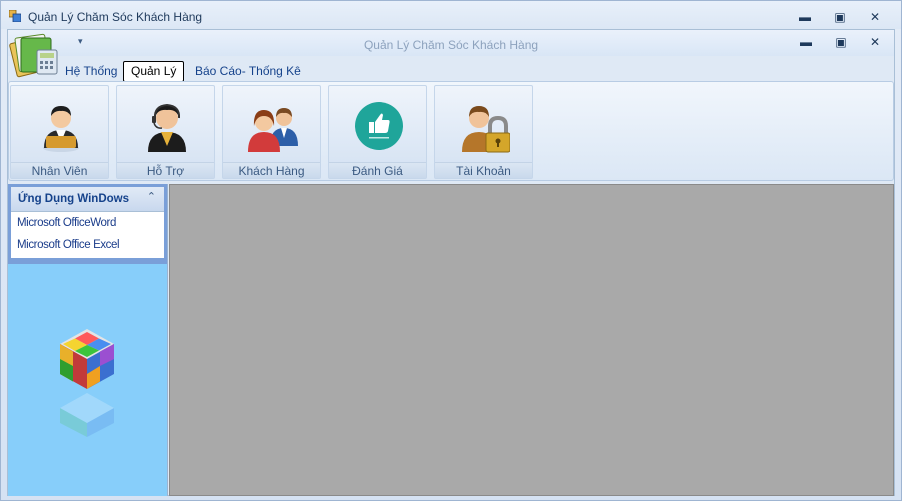  I want to click on nav-group-header: Ứng Dụng WinDows ⌃, so click(87, 199).